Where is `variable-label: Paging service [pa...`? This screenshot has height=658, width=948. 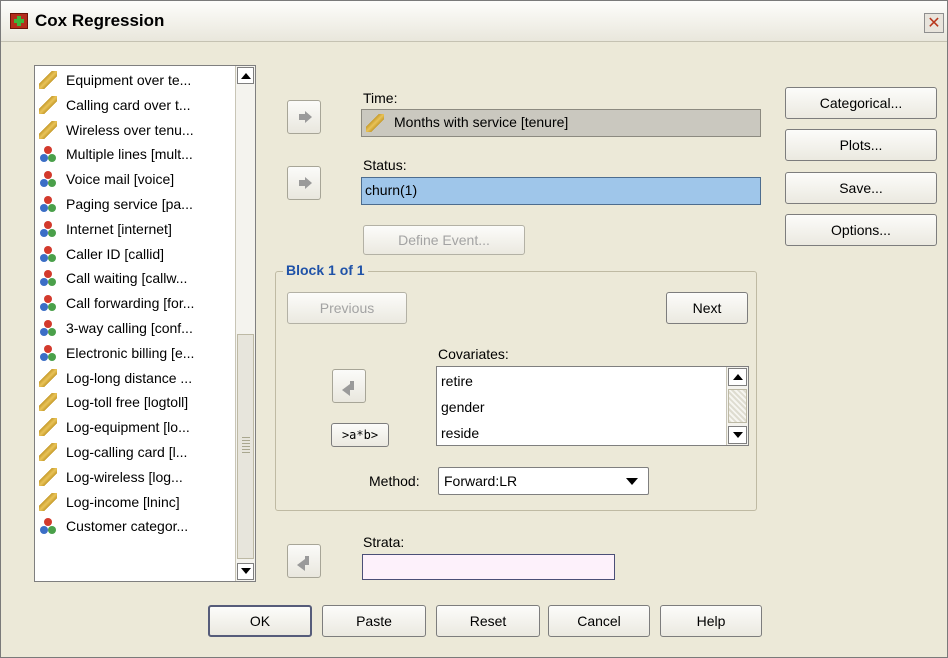
variable-label: Paging service [pa... is located at coordinates (129, 204).